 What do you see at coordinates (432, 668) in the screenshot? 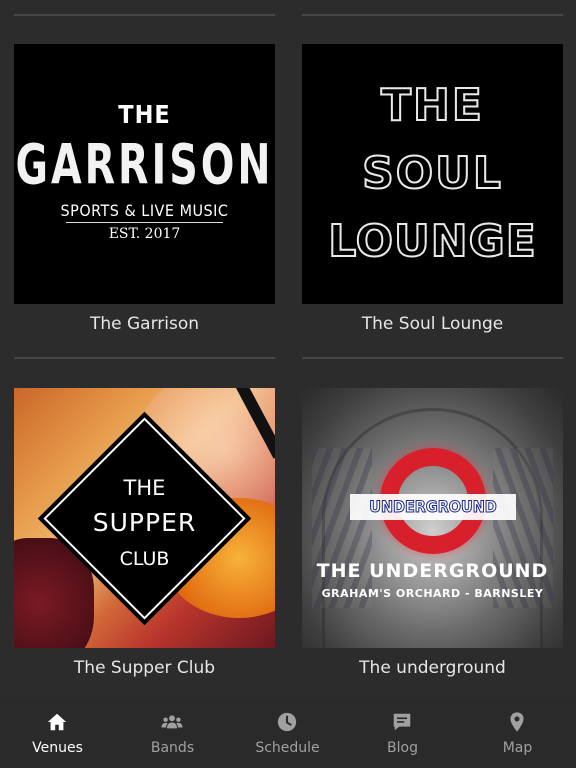
I see `venue-name-underground: The underground` at bounding box center [432, 668].